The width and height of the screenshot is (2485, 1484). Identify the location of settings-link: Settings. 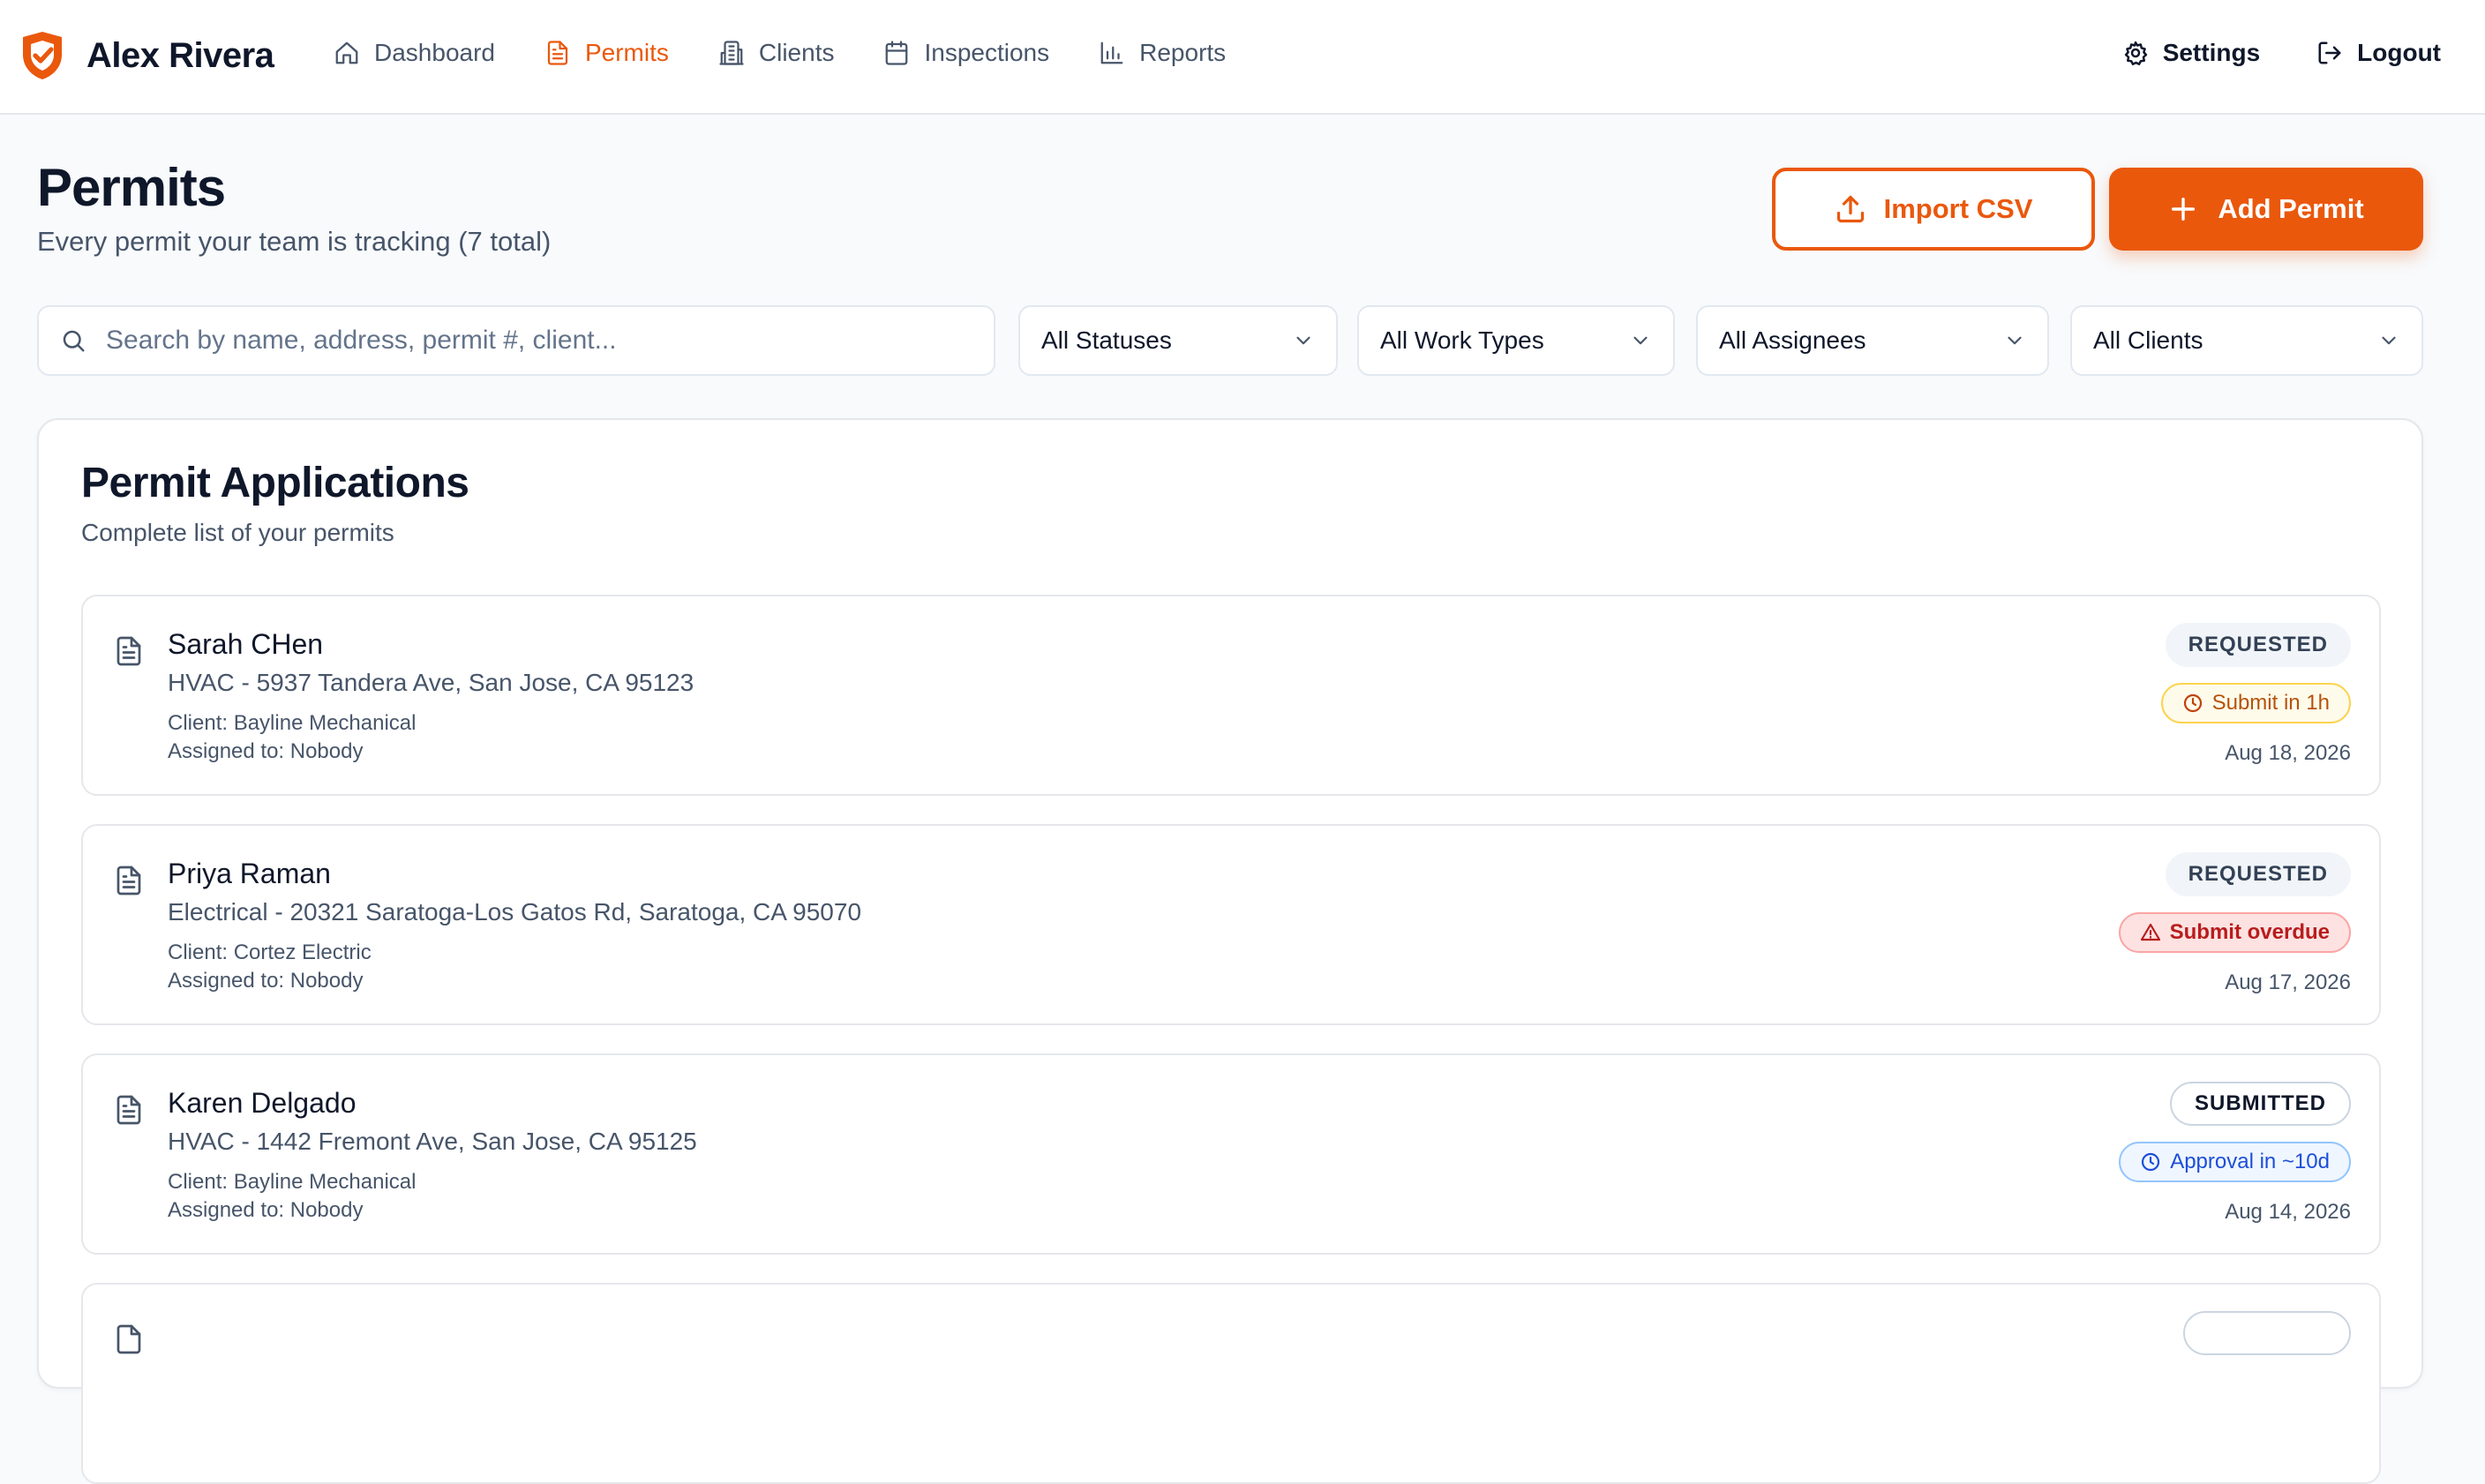
(2191, 53).